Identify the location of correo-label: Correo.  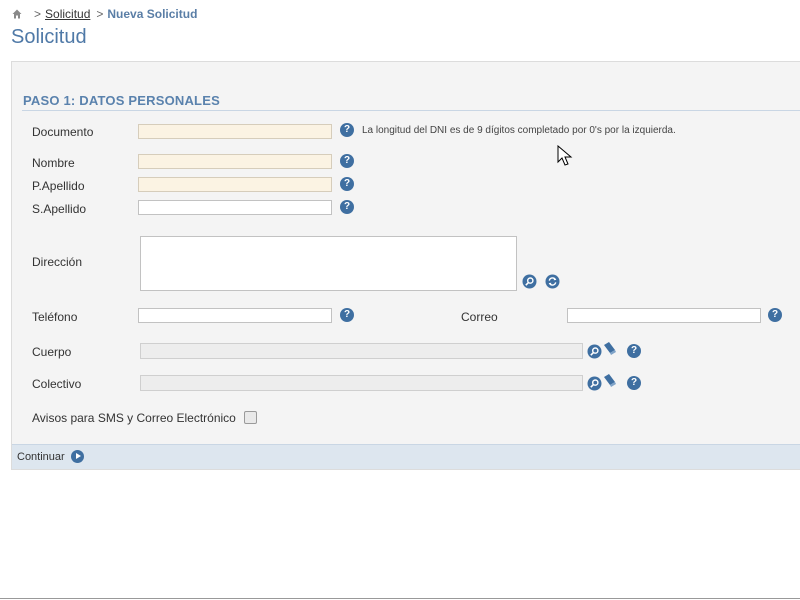
(479, 317).